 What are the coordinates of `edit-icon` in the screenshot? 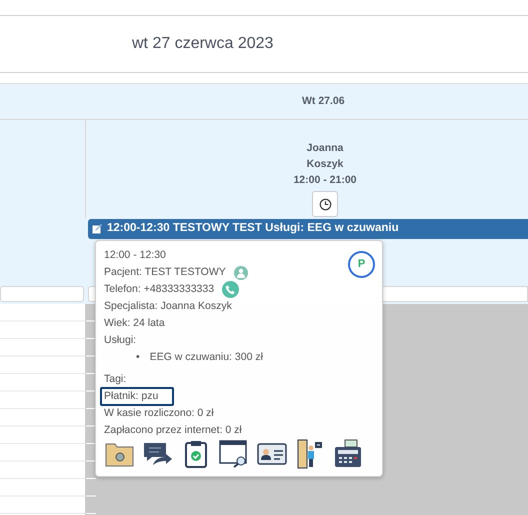 It's located at (97, 229).